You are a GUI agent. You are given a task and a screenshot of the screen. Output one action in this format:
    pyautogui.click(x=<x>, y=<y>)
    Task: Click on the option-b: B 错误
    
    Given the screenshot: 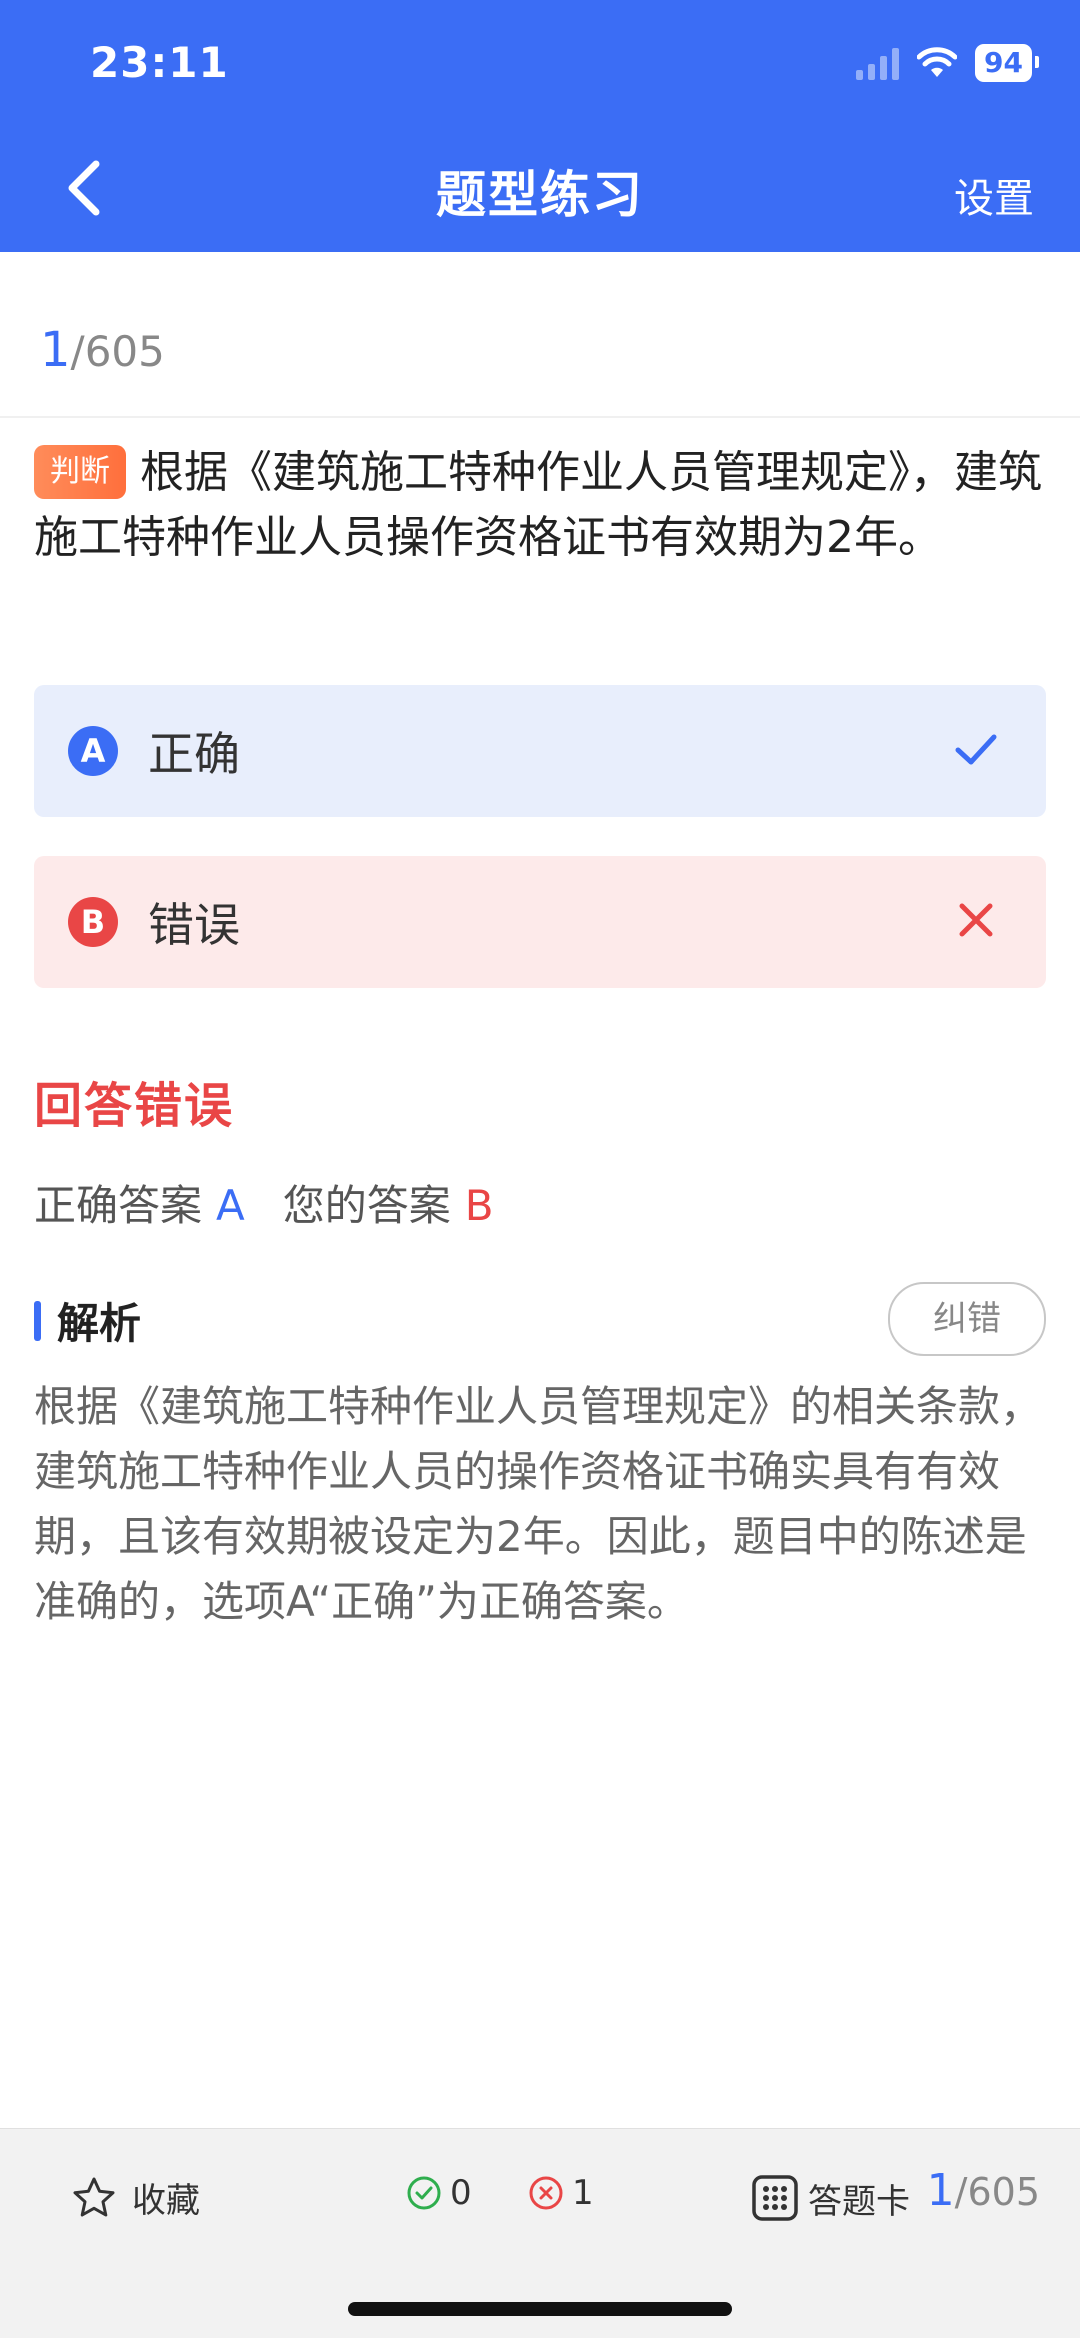 What is the action you would take?
    pyautogui.click(x=540, y=922)
    